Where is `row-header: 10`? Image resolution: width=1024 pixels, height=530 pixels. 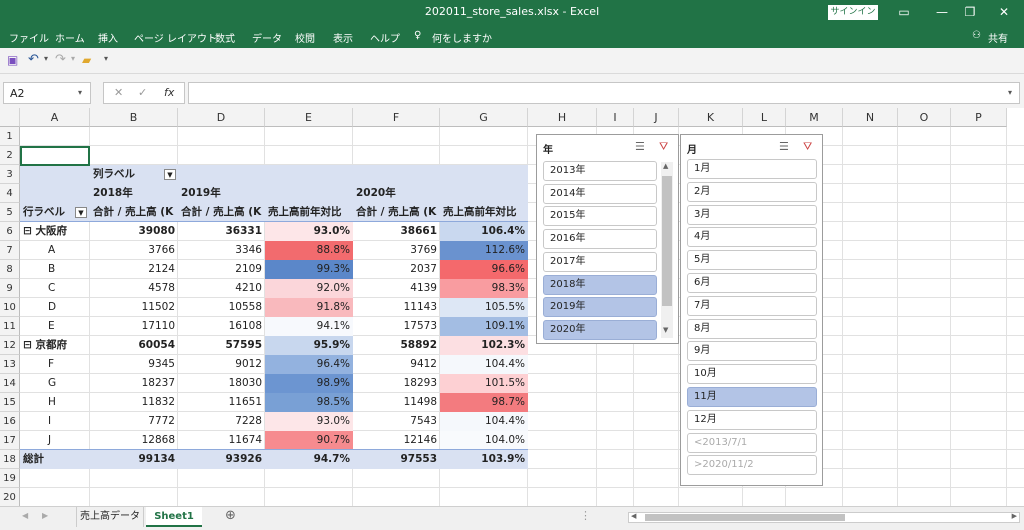
row-header: 10 is located at coordinates (10, 307).